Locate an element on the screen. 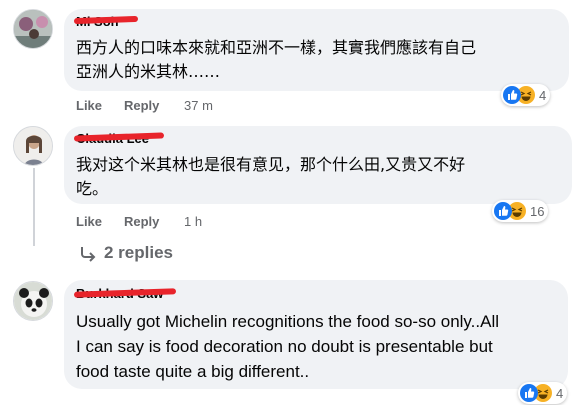 The image size is (586, 405). comment-text-line: food taste quite a big different.. is located at coordinates (193, 371).